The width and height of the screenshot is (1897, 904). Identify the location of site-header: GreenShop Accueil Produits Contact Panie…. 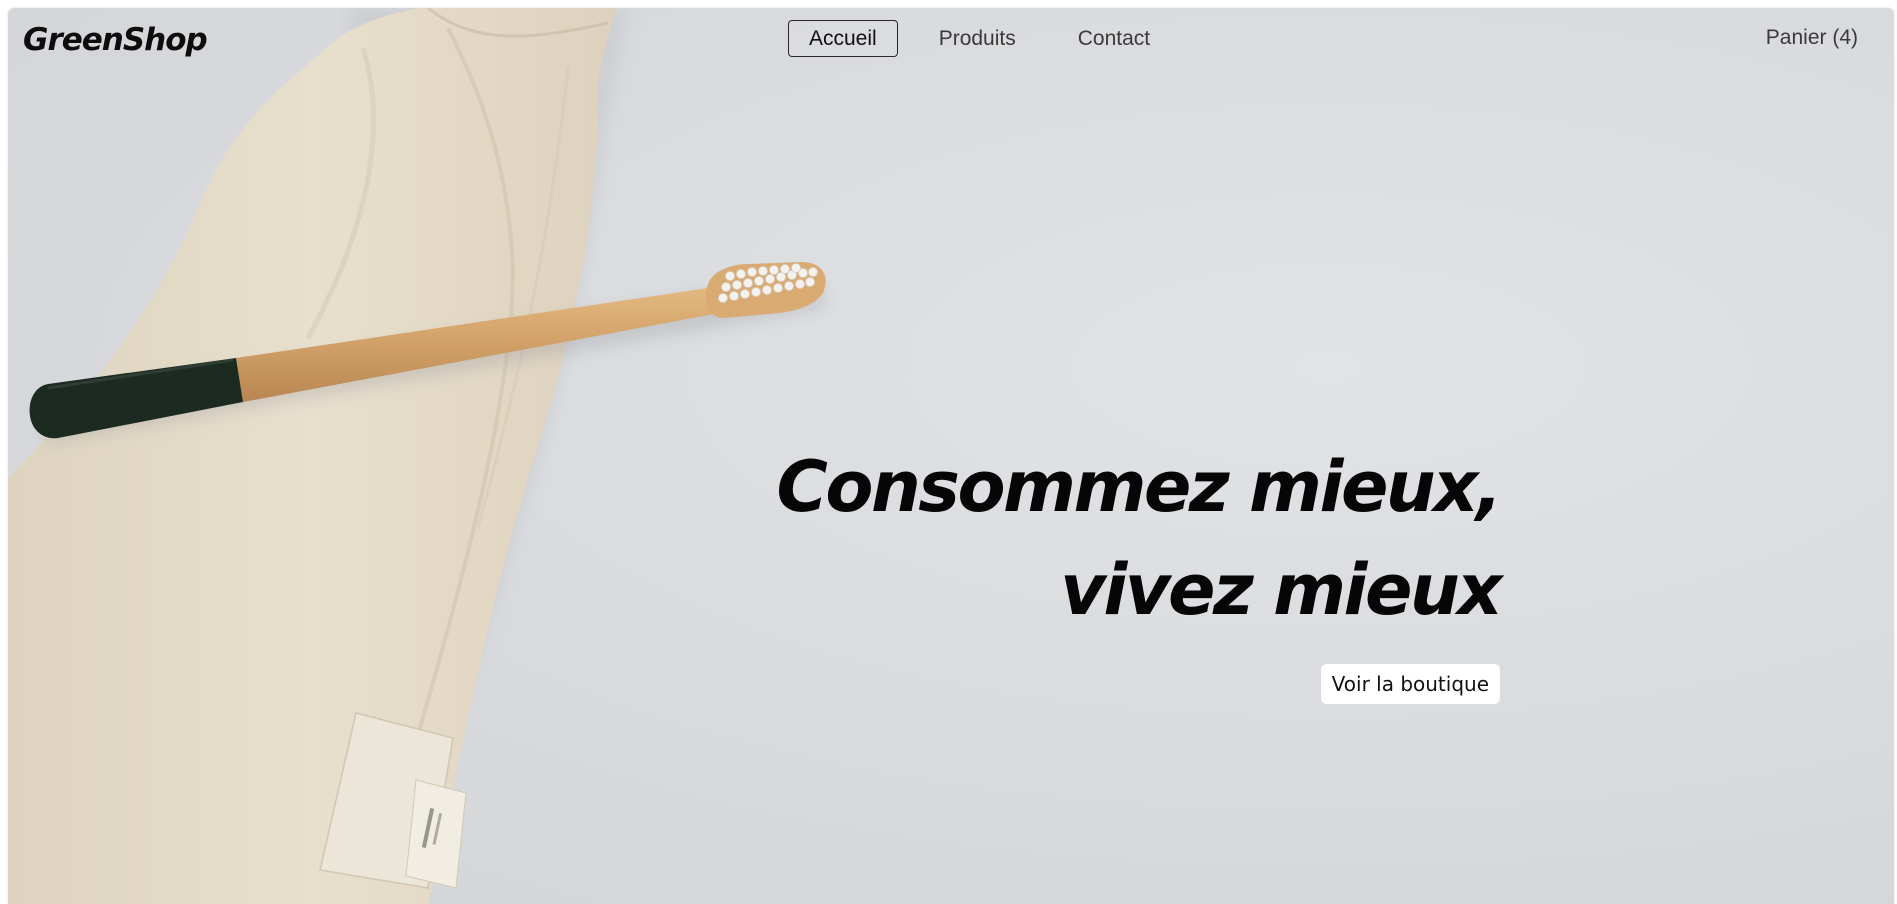
(951, 39).